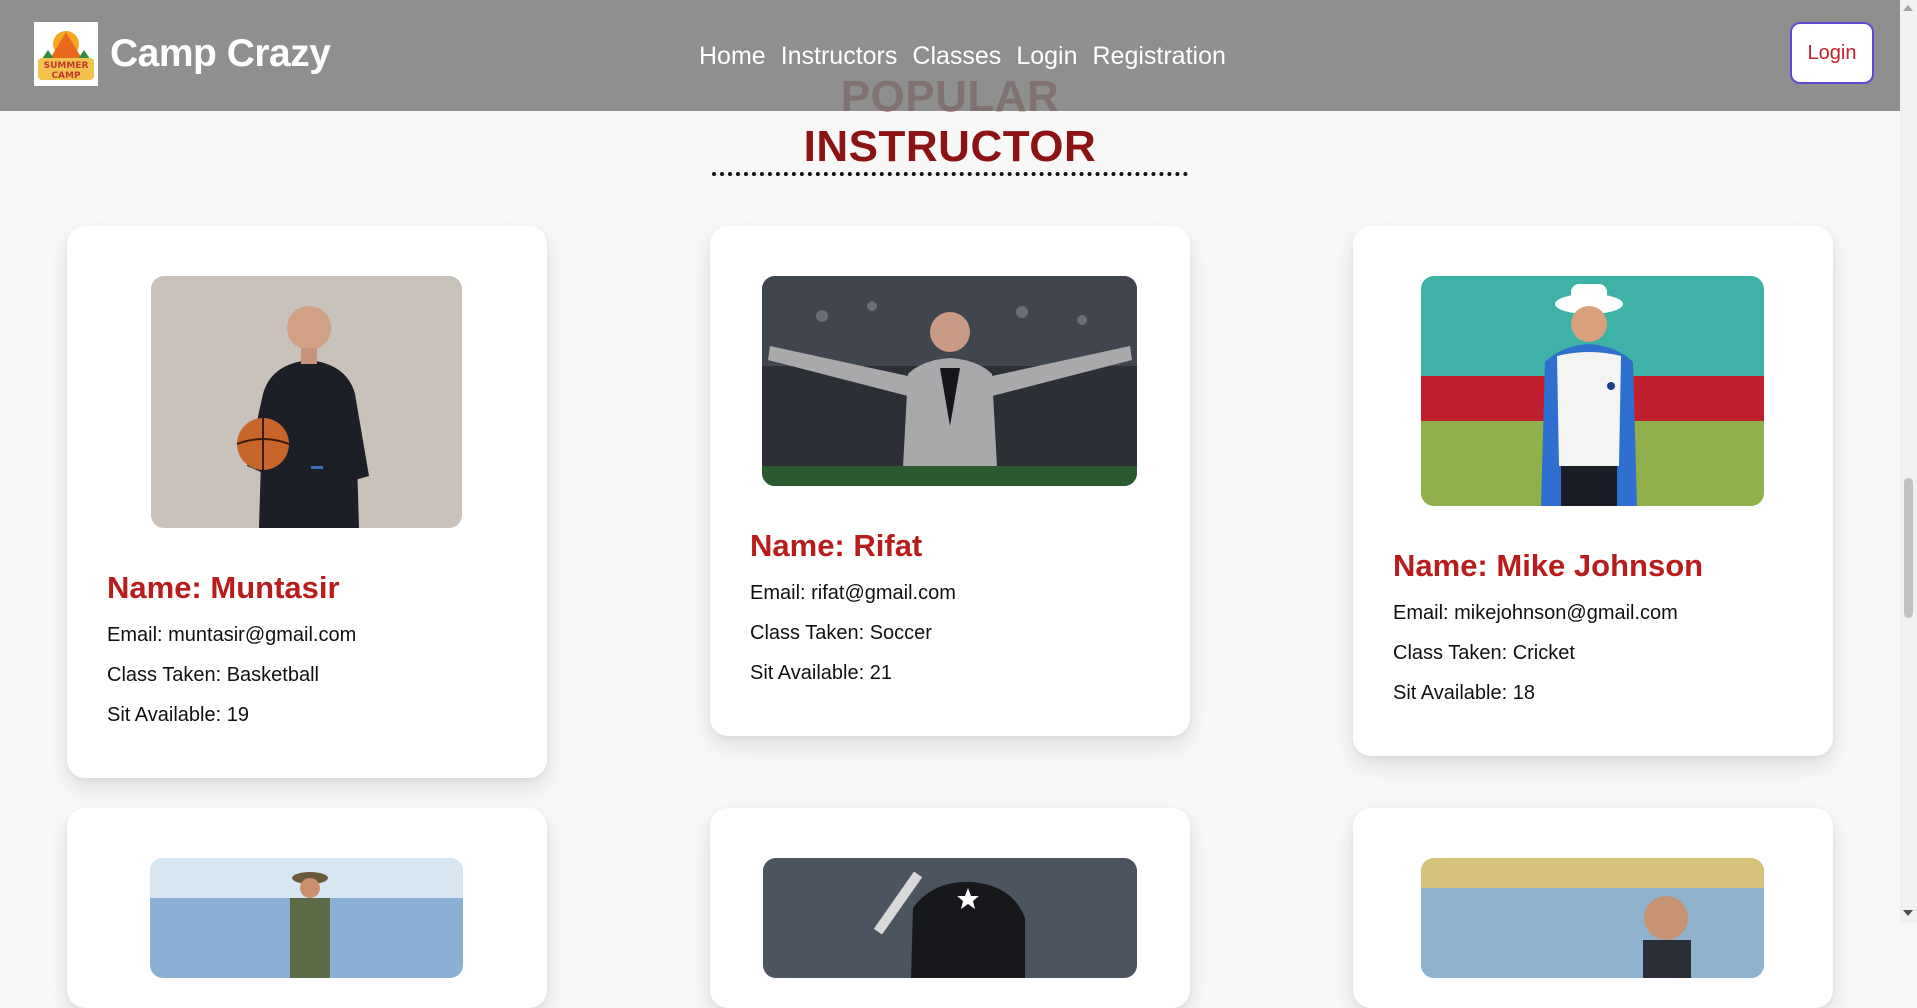 The width and height of the screenshot is (1917, 1008). I want to click on nav-instructors: Instructors, so click(839, 56).